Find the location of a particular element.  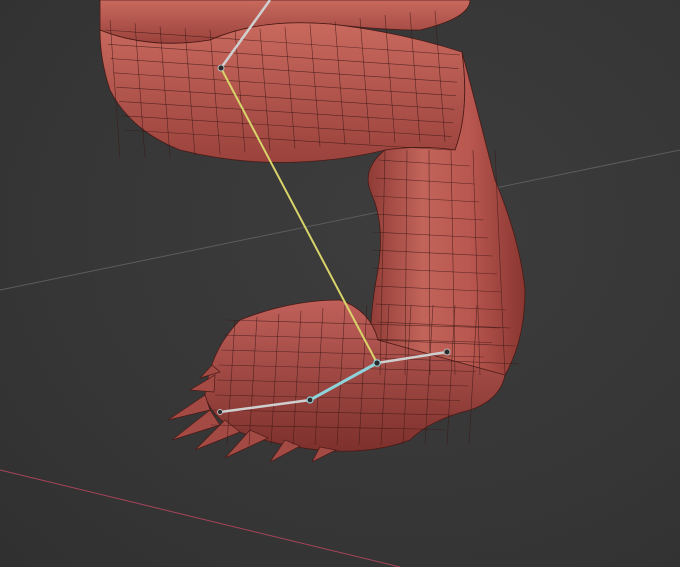

toe-joint is located at coordinates (220, 412).